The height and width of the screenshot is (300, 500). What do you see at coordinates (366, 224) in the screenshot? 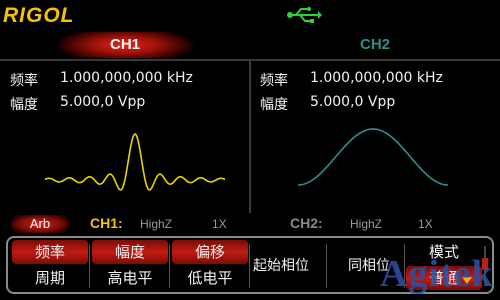
I see `status-ch2-impedance: HighZ` at bounding box center [366, 224].